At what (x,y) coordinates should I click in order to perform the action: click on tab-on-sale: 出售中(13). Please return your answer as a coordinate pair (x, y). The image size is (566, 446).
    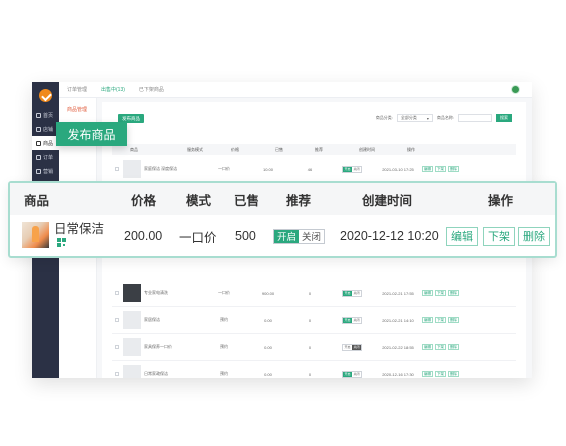
    Looking at the image, I should click on (113, 89).